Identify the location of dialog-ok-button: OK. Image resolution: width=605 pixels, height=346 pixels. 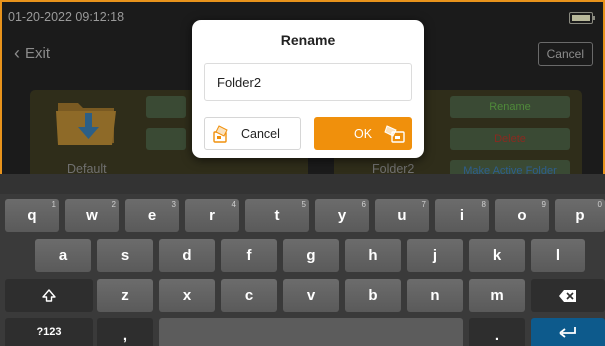
(363, 133).